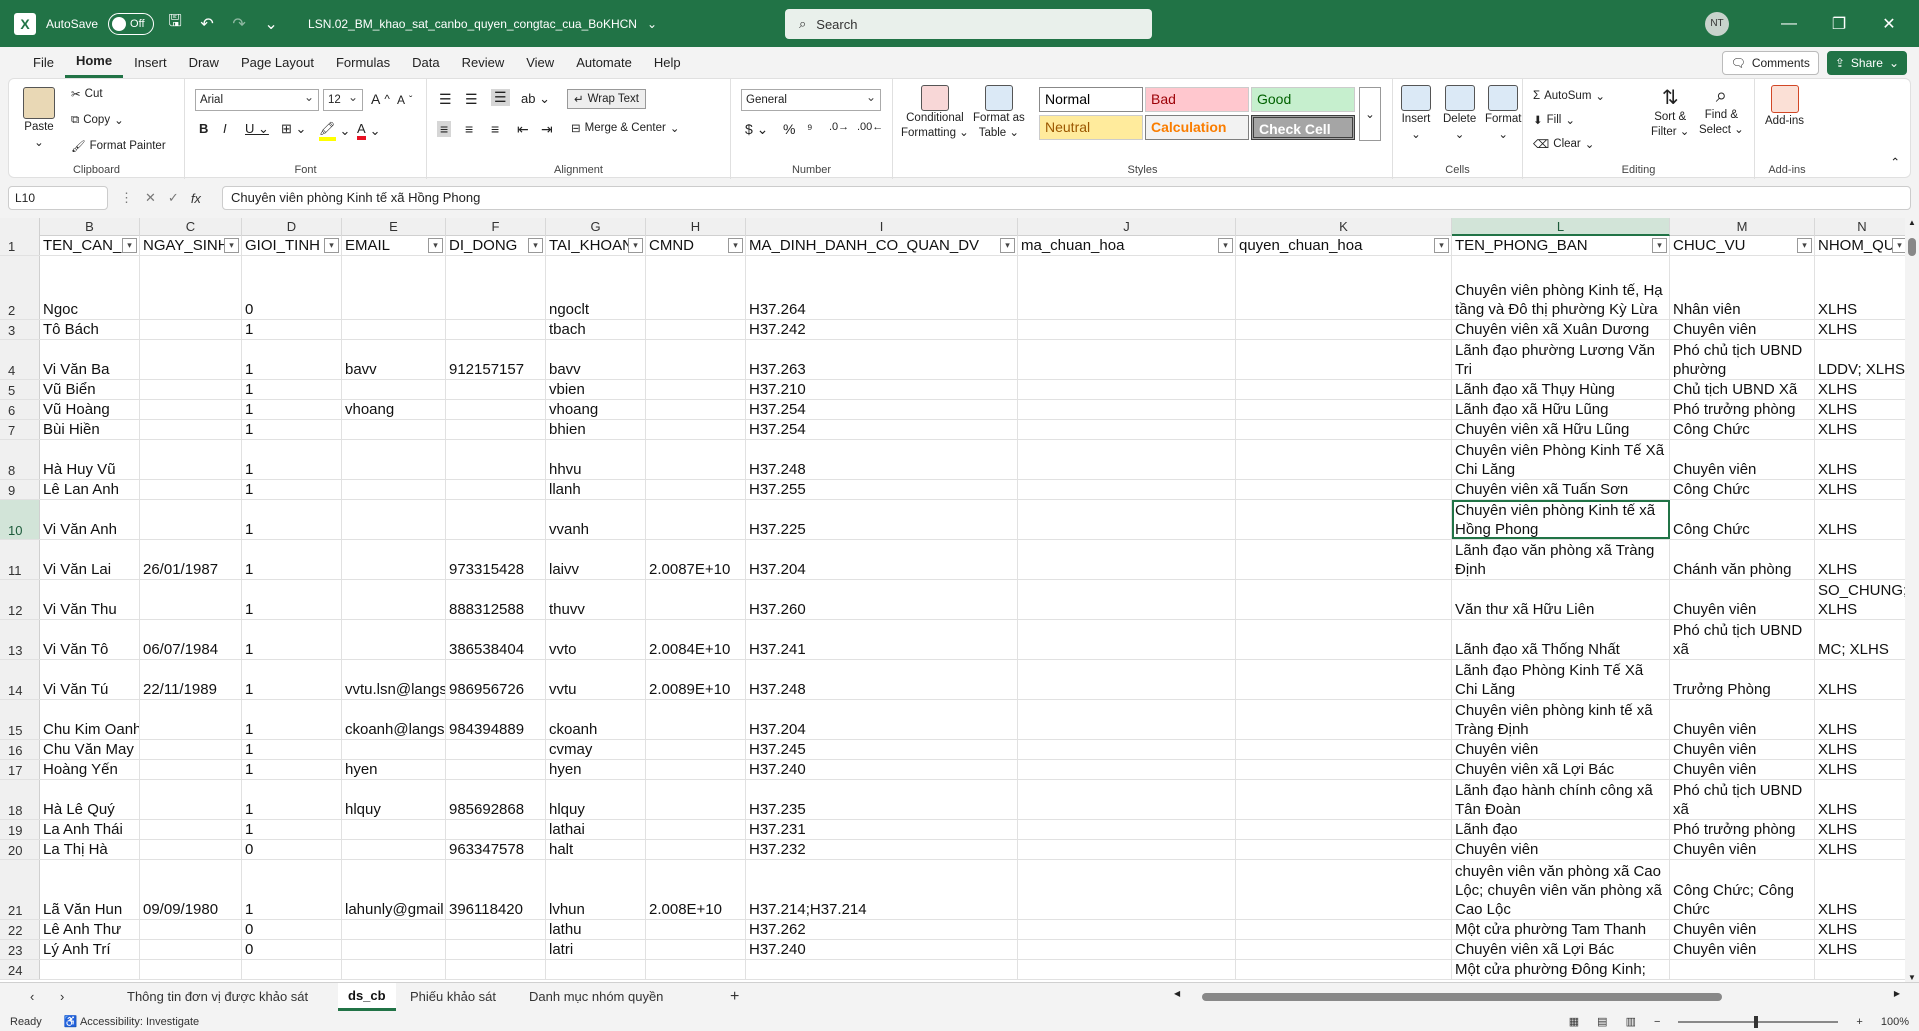 Image resolution: width=1919 pixels, height=1031 pixels. I want to click on grid-cell: H37.210, so click(882, 389).